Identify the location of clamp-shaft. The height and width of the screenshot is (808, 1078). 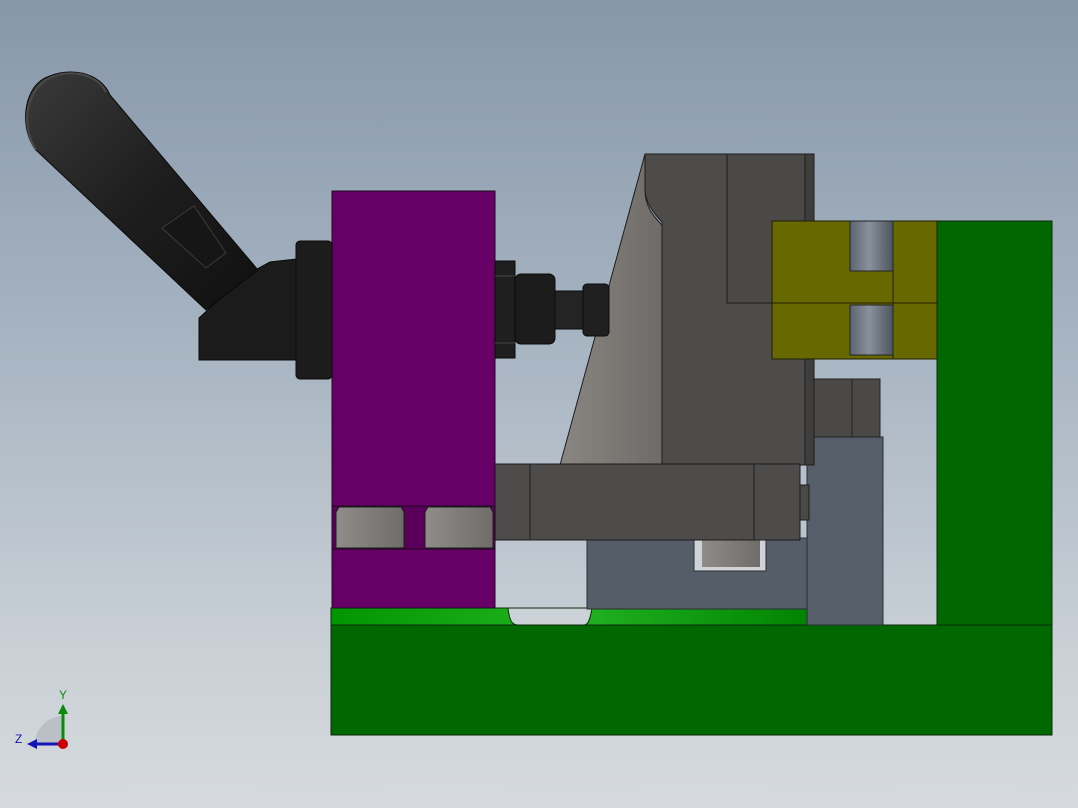
(552, 309).